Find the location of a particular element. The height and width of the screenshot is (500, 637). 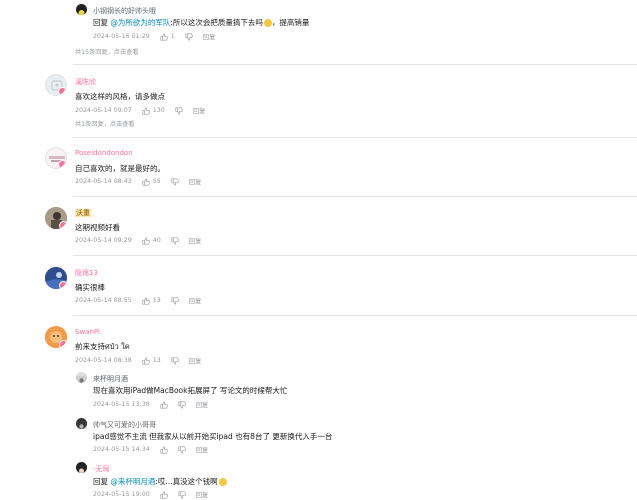

like-button: 40 is located at coordinates (151, 240).